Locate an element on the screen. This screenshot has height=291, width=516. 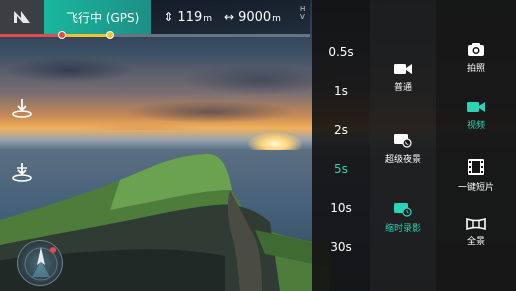
menu-quickshot: 一键短片 is located at coordinates (476, 175).